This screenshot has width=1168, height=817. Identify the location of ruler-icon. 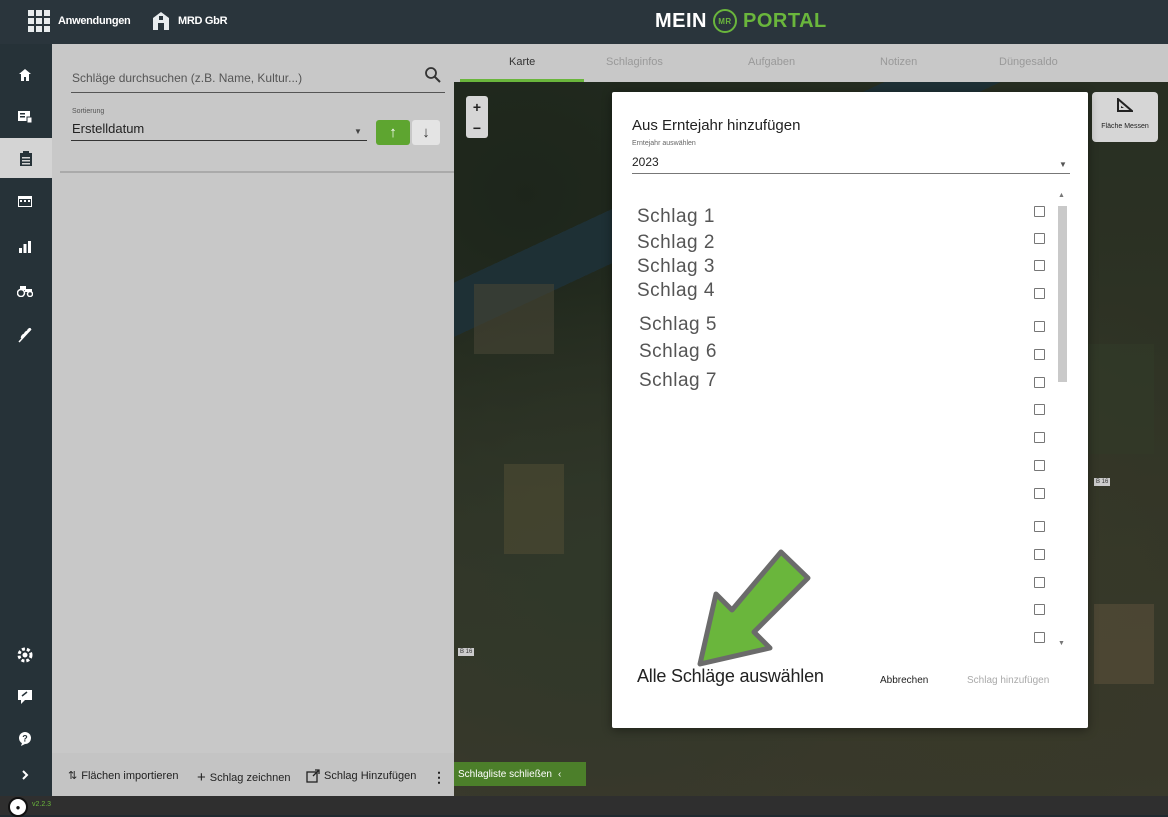
(1125, 106).